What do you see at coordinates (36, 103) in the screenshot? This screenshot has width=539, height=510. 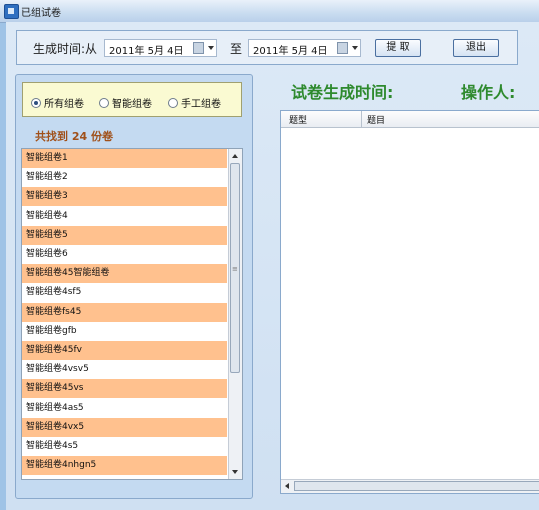 I see `radio-selected-icon` at bounding box center [36, 103].